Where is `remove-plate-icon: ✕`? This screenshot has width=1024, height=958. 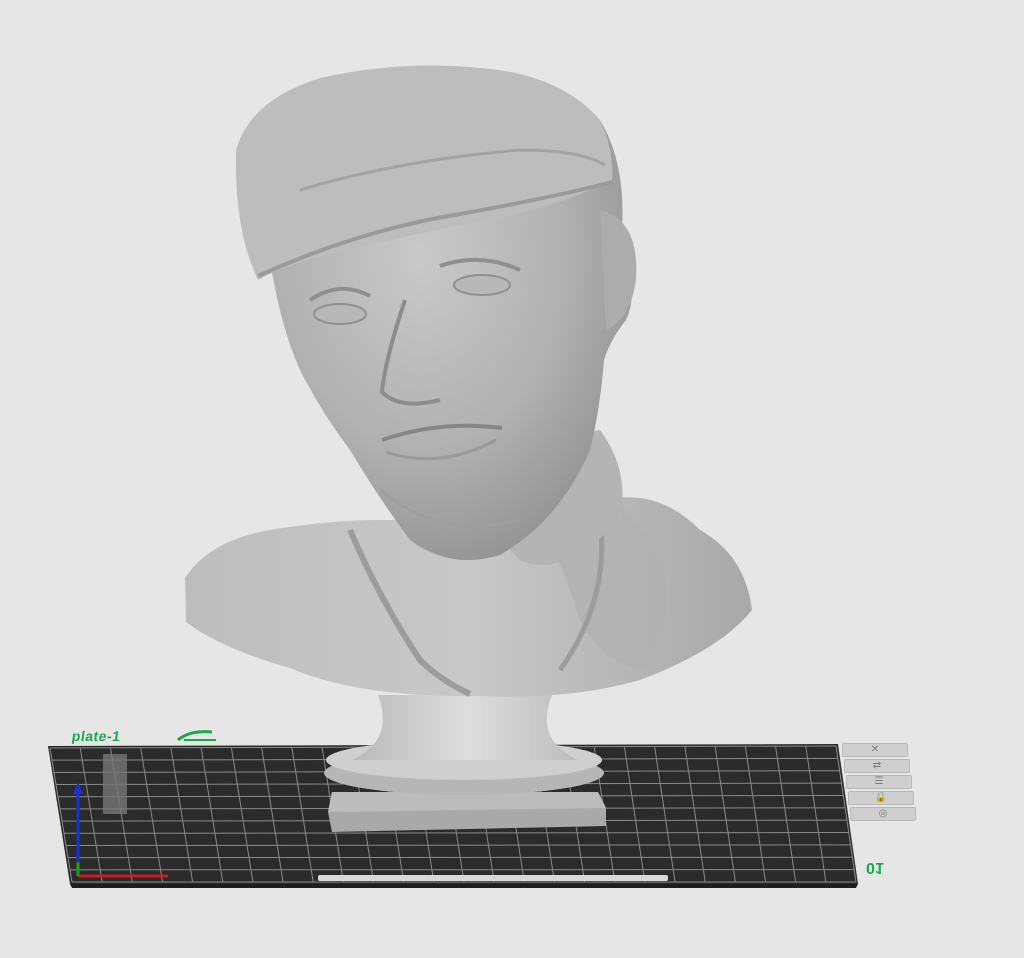 remove-plate-icon: ✕ is located at coordinates (875, 749).